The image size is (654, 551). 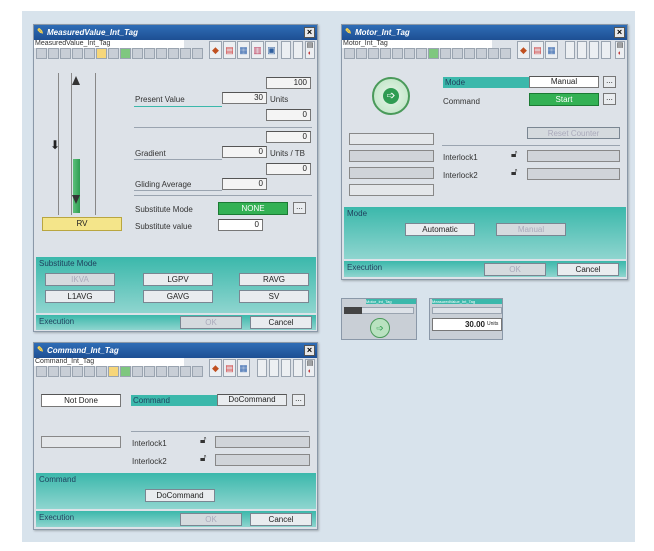 What do you see at coordinates (257, 50) in the screenshot?
I see `limit-icon: ▥` at bounding box center [257, 50].